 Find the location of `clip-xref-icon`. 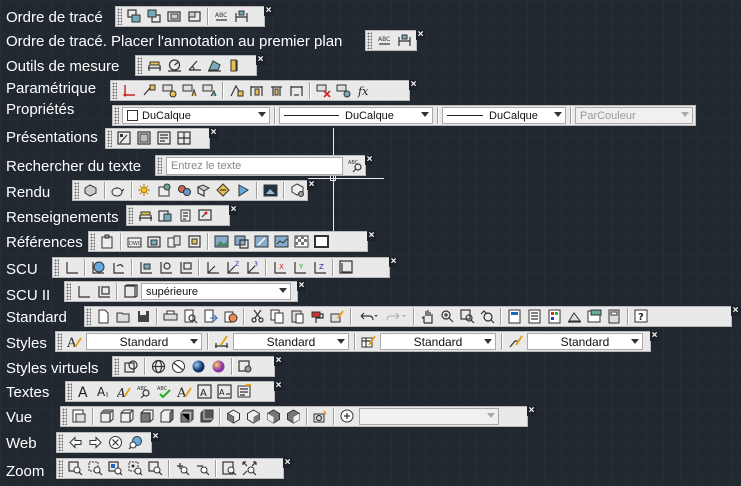

clip-xref-icon is located at coordinates (154, 241).